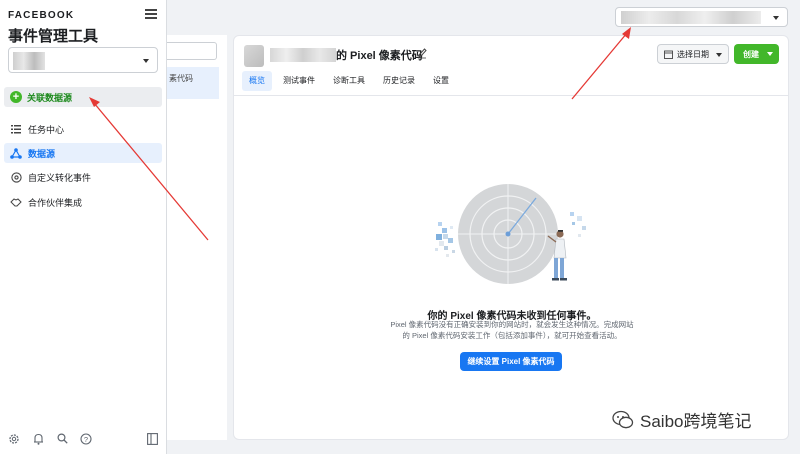 The width and height of the screenshot is (800, 454). I want to click on pixel-avatar, so click(254, 56).